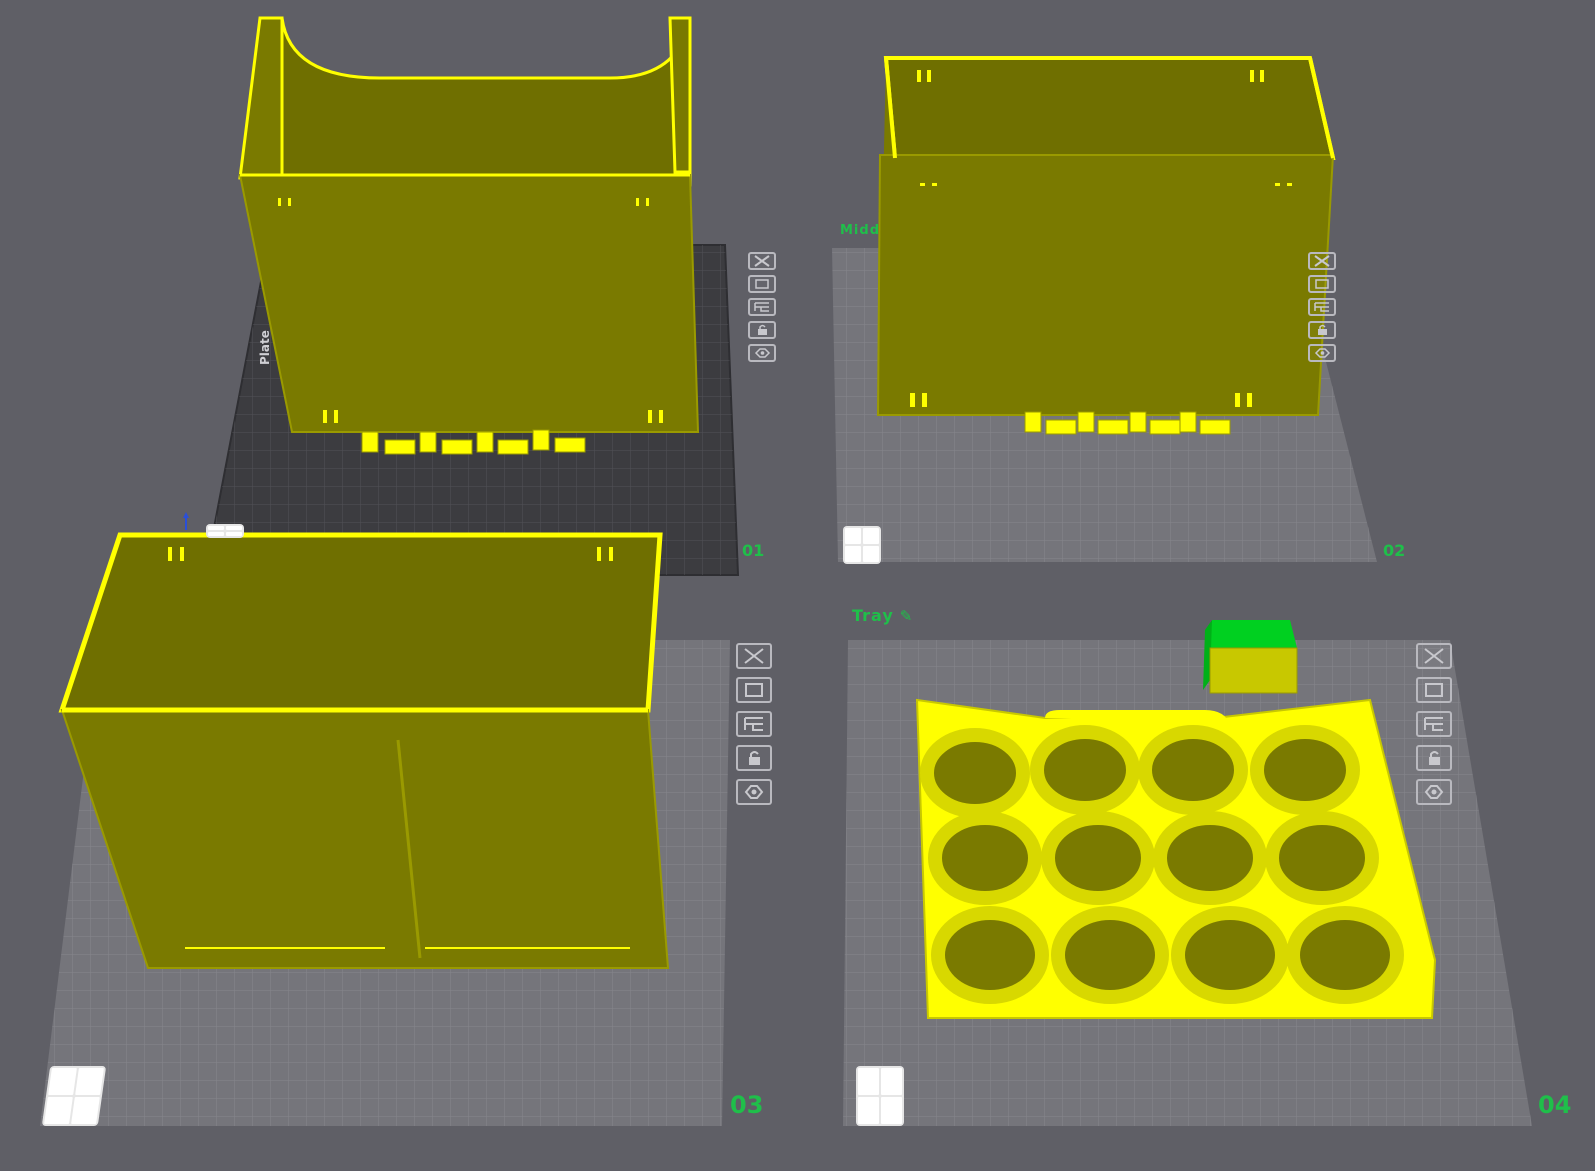  I want to click on plate-number-02: 02, so click(1394, 550).